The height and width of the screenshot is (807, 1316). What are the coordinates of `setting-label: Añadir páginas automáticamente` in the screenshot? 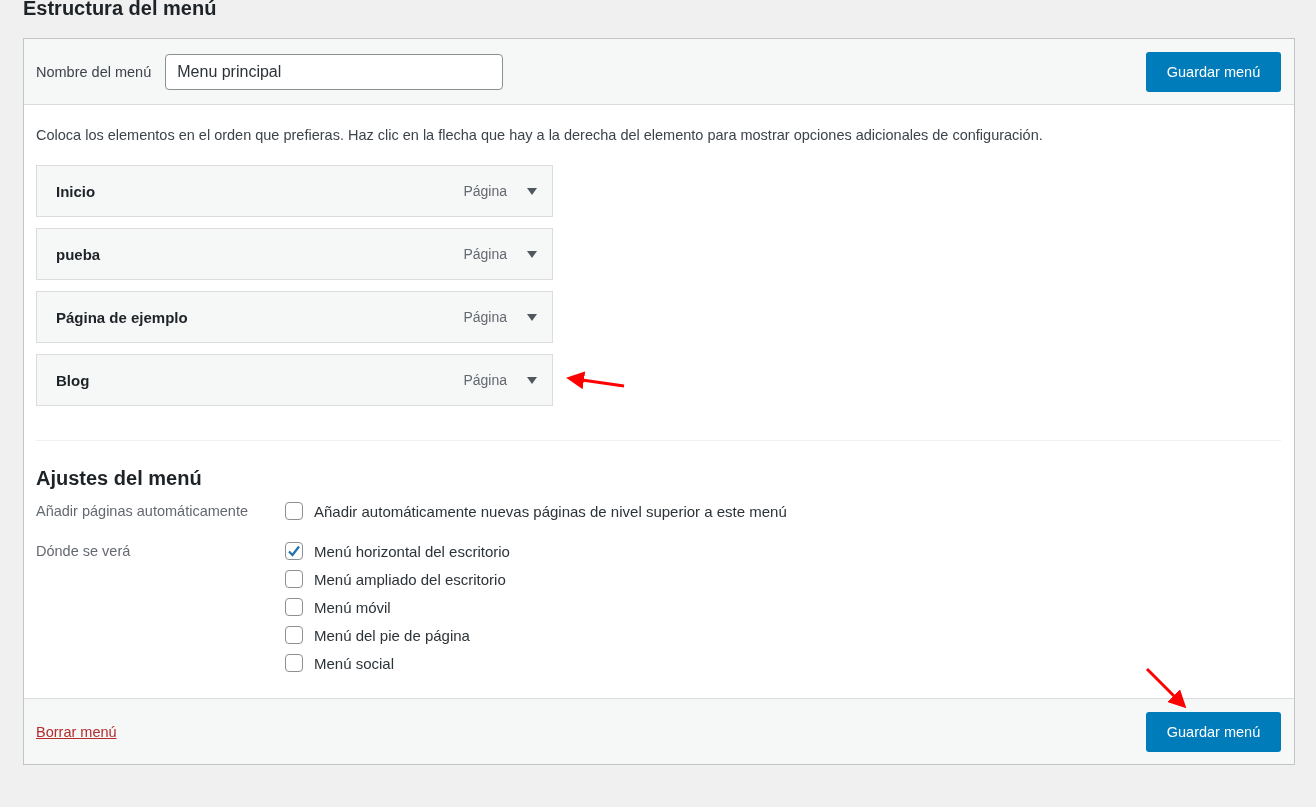 It's located at (142, 511).